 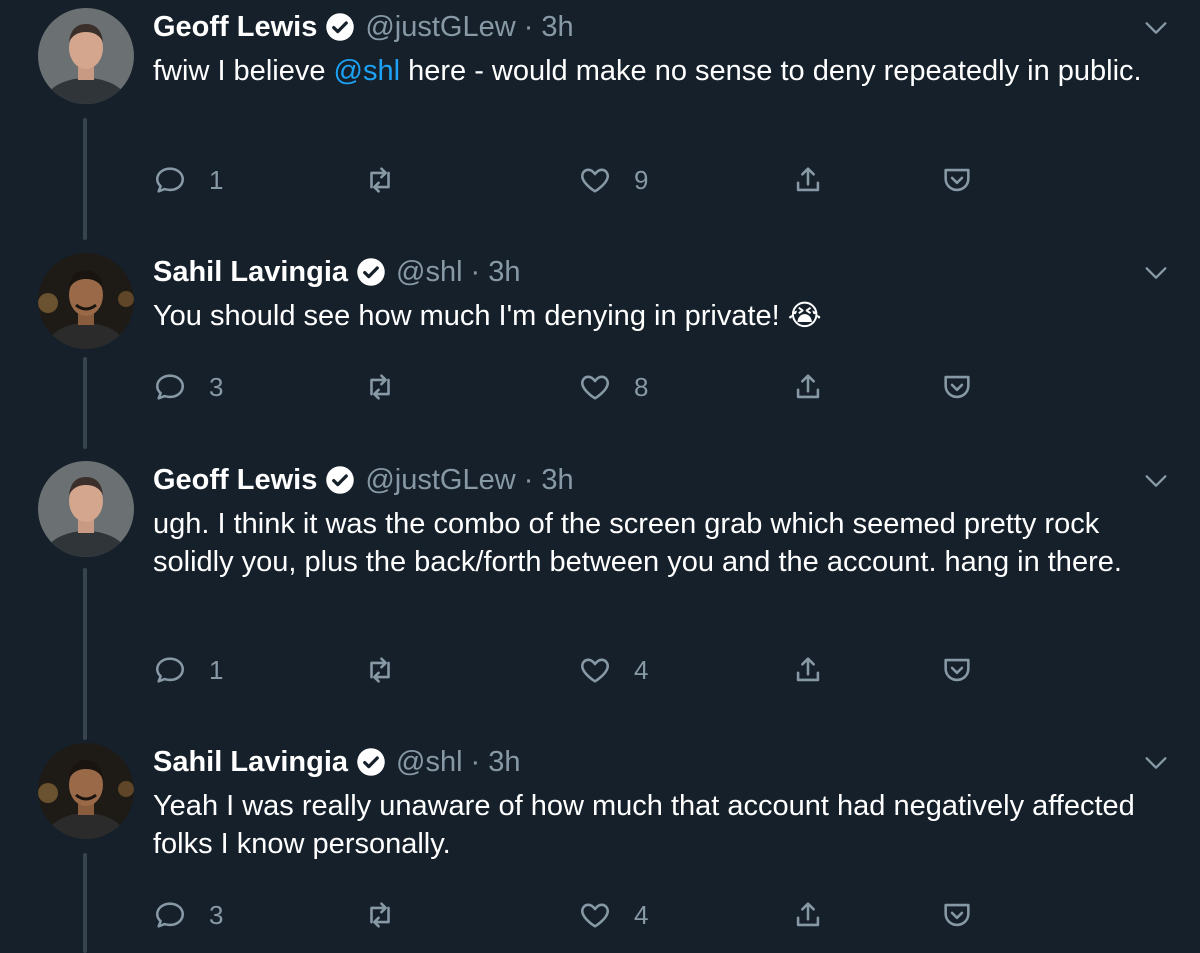 What do you see at coordinates (613, 180) in the screenshot?
I see `like-button: 9` at bounding box center [613, 180].